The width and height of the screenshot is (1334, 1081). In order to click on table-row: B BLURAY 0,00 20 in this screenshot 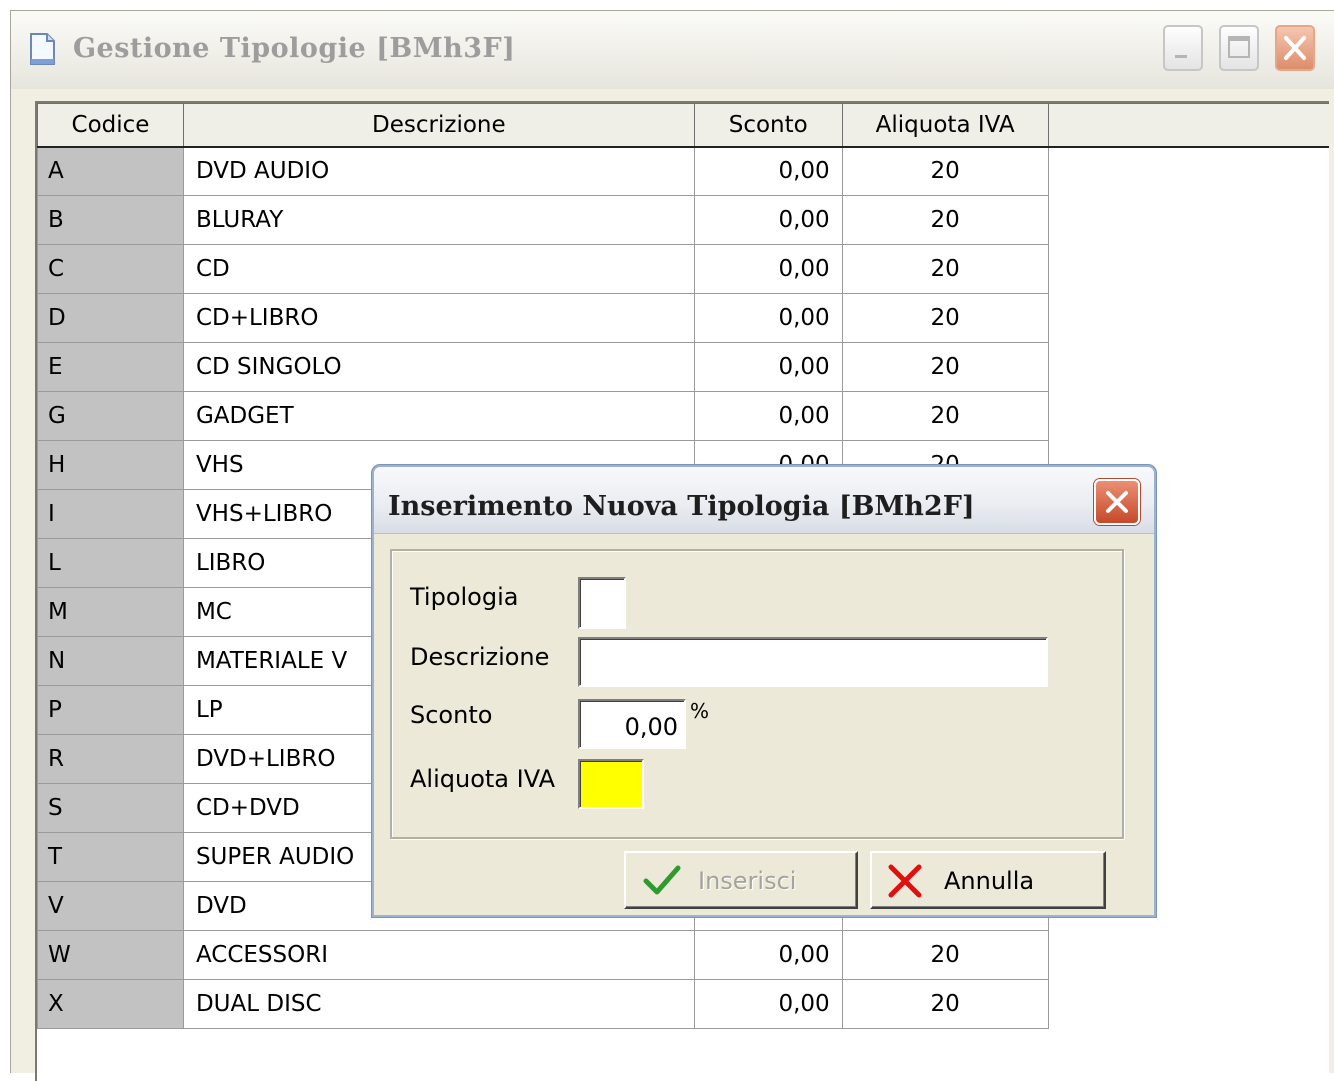, I will do `click(683, 220)`.